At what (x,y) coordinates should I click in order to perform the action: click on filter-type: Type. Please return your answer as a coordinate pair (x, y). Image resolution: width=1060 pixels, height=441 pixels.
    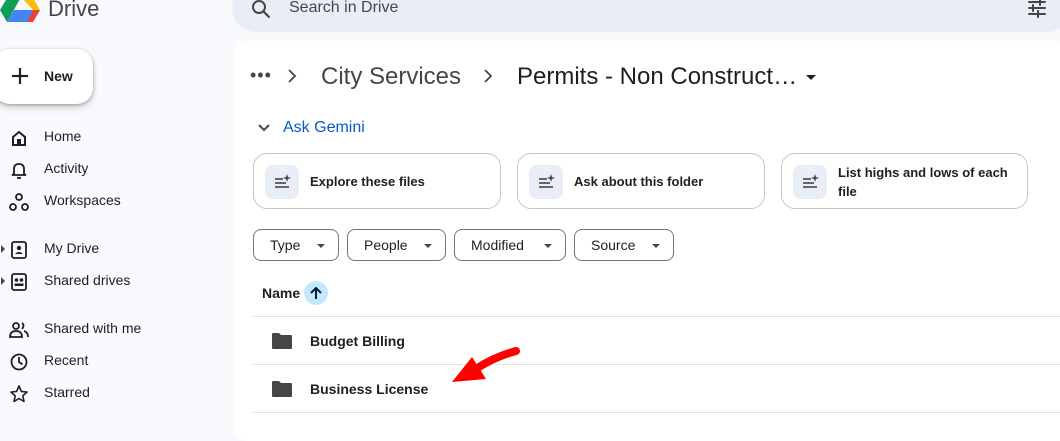
    Looking at the image, I should click on (296, 245).